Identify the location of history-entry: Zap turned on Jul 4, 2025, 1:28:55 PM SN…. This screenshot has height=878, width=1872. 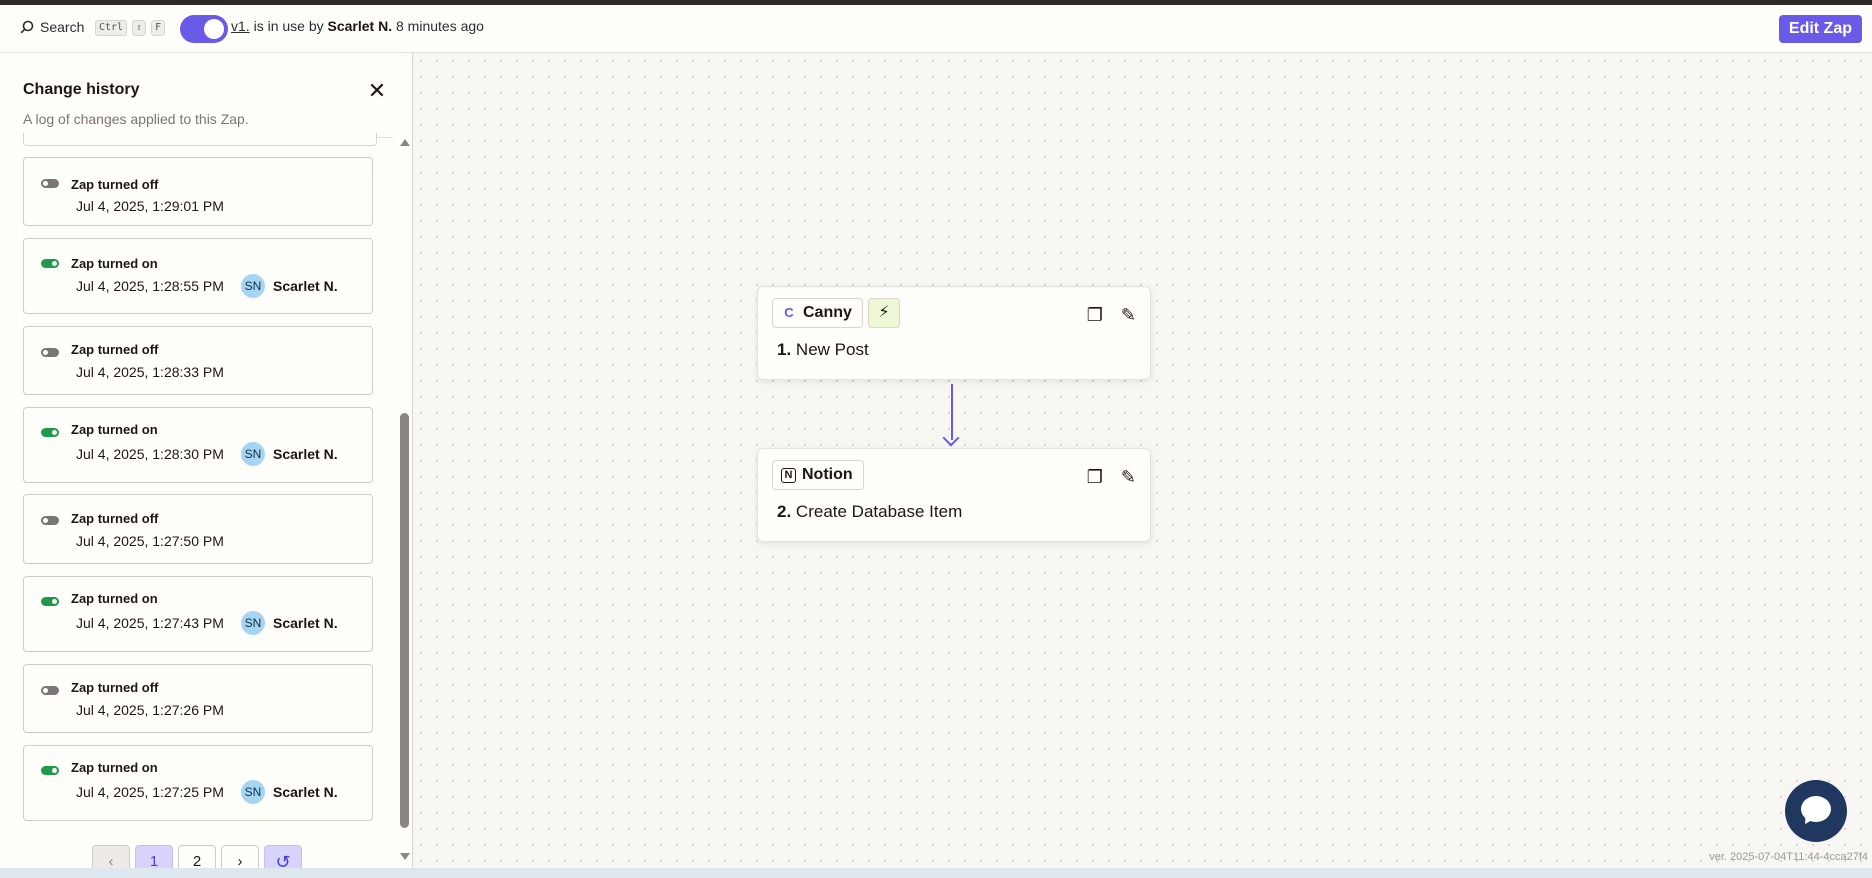
(198, 276).